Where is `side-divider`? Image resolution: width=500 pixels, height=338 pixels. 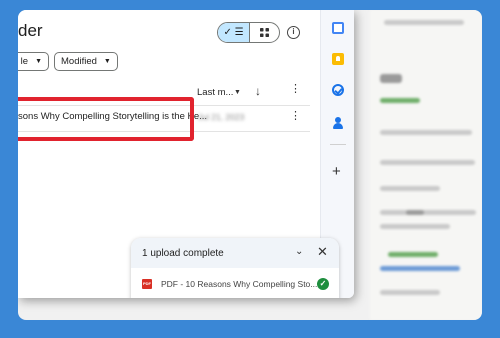
side-divider is located at coordinates (338, 144).